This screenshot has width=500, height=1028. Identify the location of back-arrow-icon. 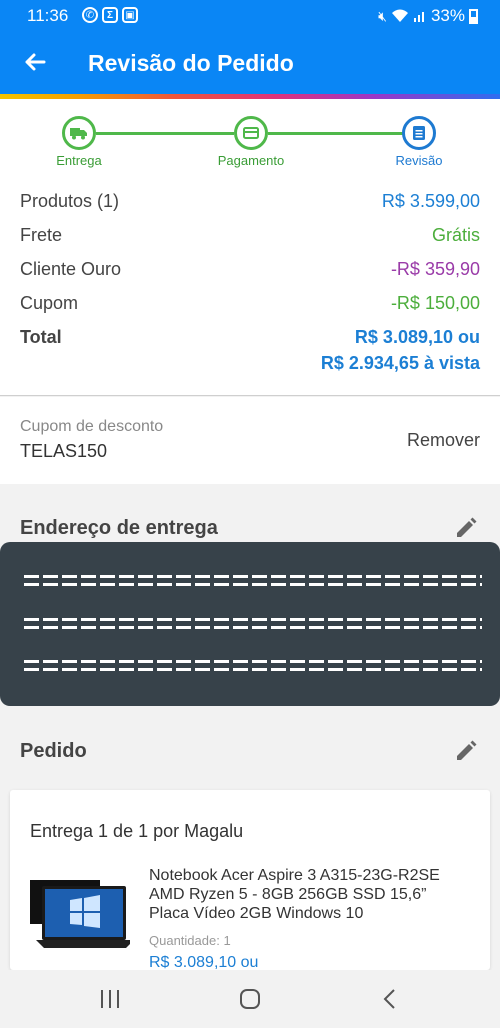
(35, 62).